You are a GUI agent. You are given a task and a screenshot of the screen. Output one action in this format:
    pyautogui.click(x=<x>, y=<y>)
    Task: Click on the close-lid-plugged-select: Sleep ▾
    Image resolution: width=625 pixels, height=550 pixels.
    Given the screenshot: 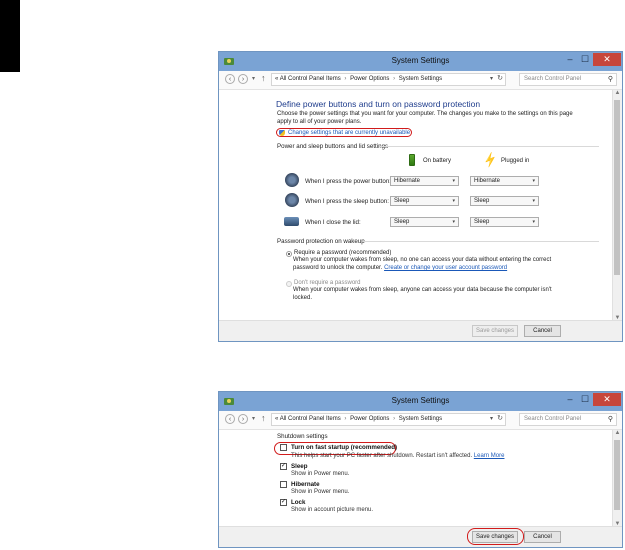 What is the action you would take?
    pyautogui.click(x=504, y=222)
    